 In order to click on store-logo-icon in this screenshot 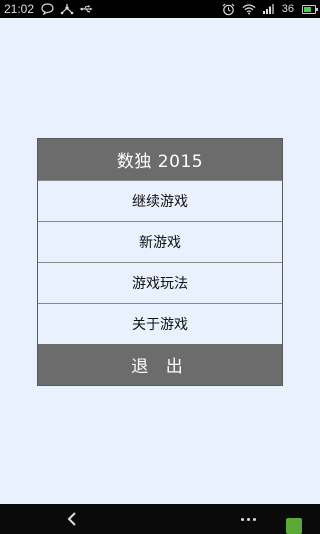, I will do `click(294, 526)`.